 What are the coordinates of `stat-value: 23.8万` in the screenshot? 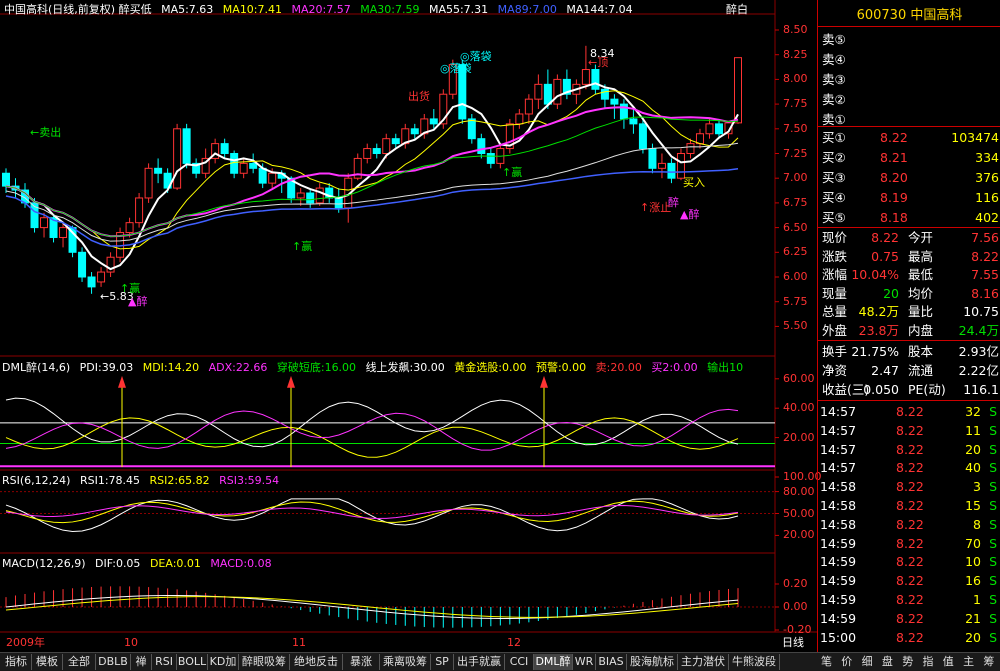 It's located at (878, 330).